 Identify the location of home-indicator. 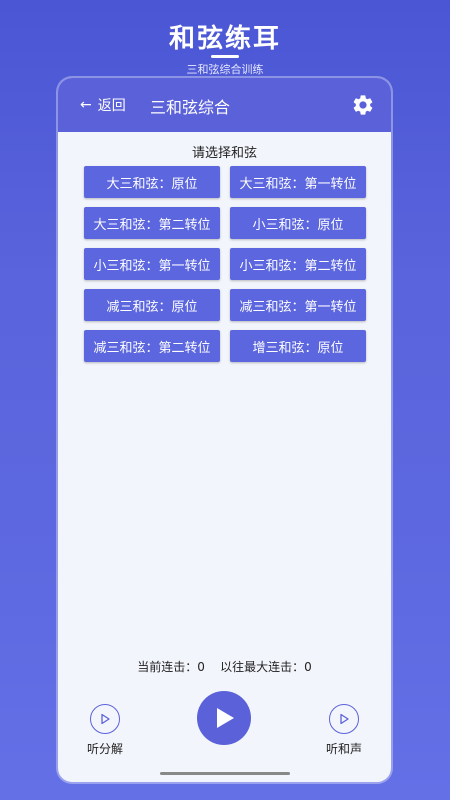
(225, 773).